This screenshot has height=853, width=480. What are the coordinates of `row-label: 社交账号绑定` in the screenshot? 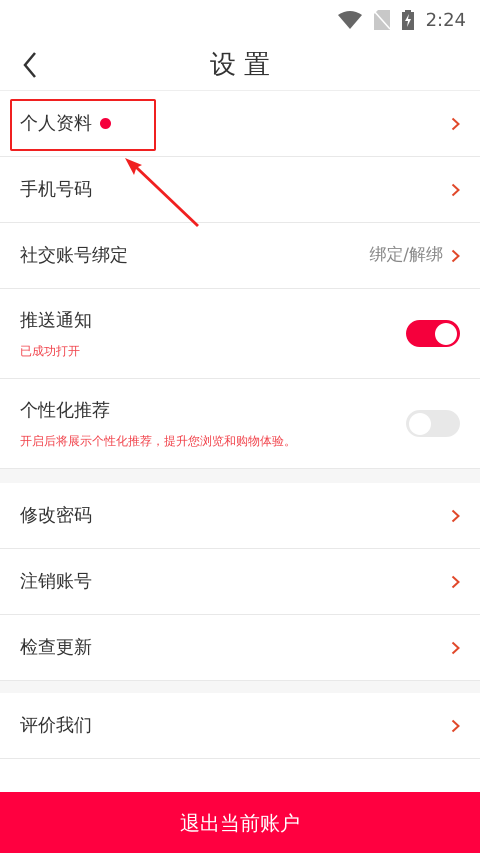 It's located at (74, 256).